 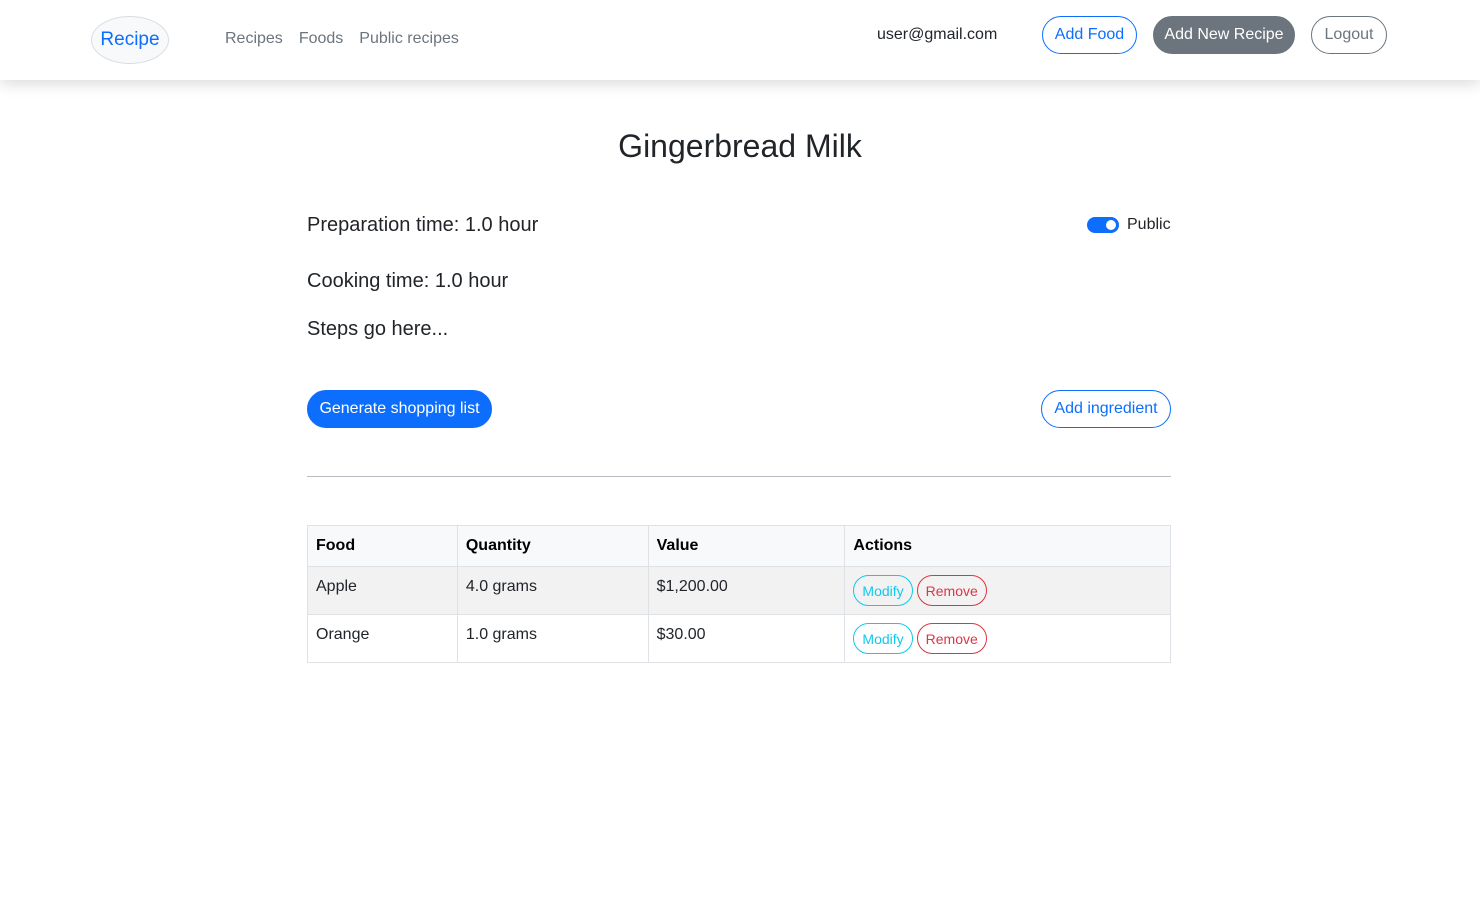 I want to click on table-header-row: Food Quantity Value Actions, so click(x=739, y=546).